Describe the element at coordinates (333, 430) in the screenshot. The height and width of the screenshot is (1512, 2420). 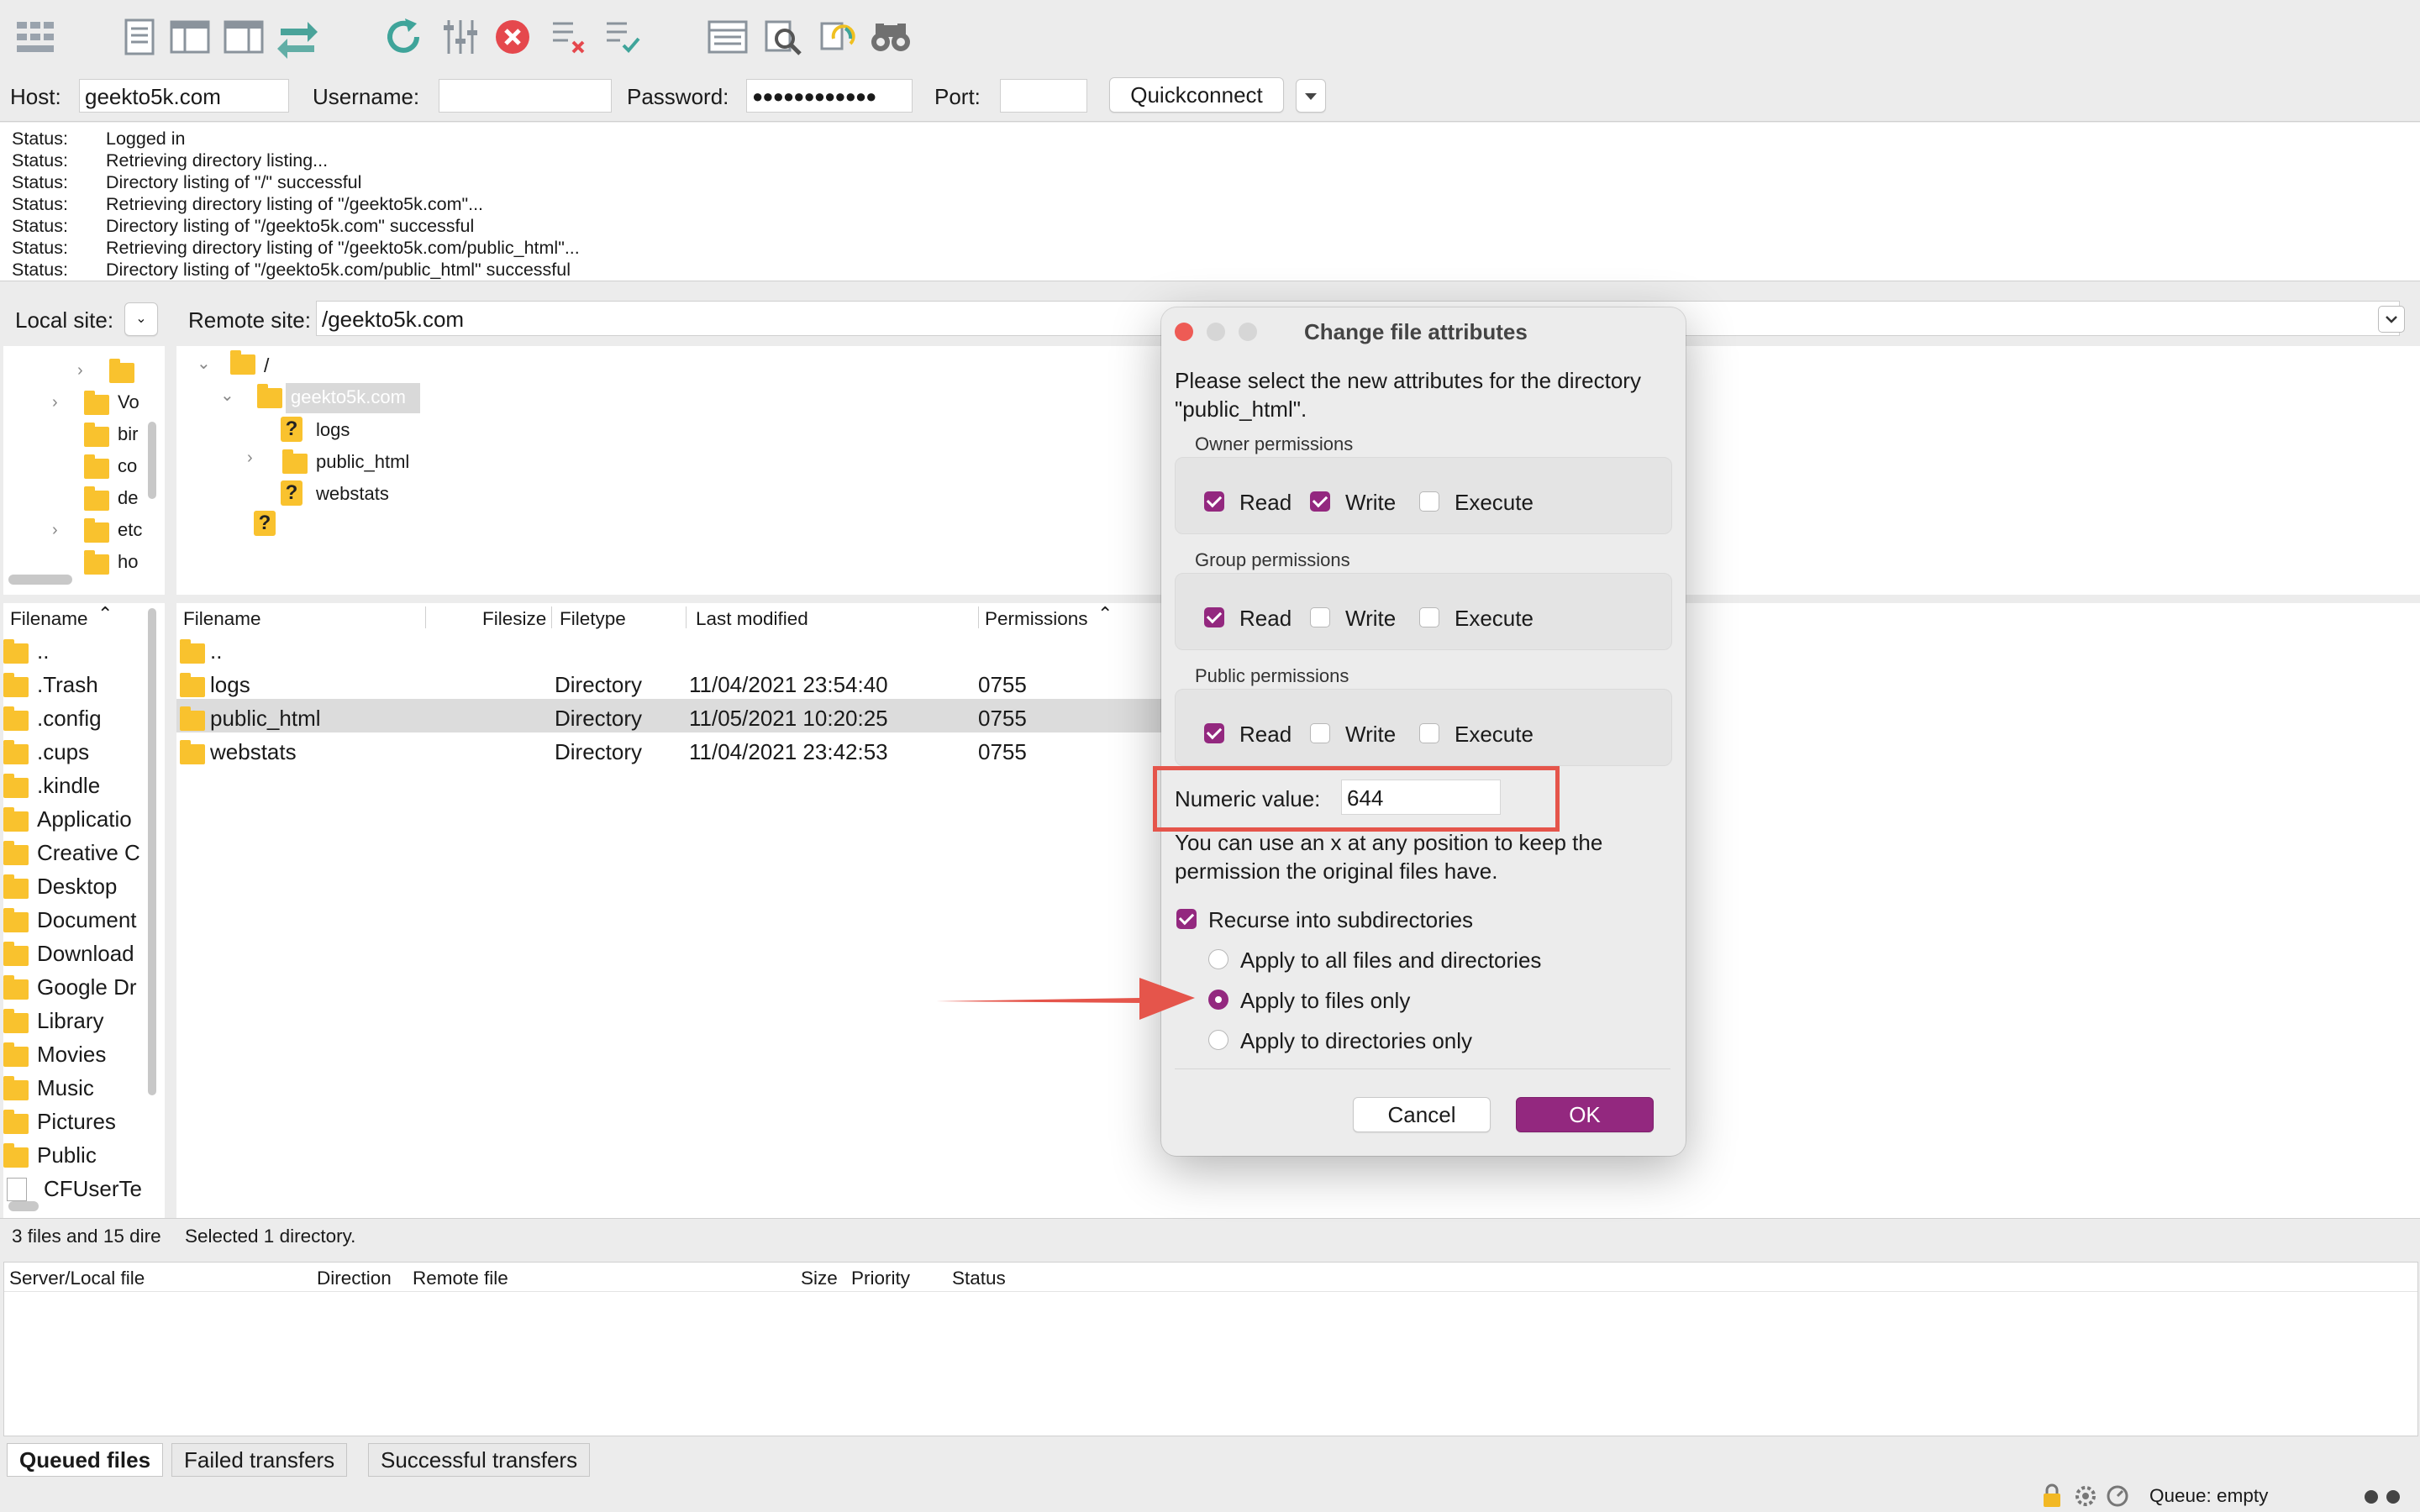
I see `remote-tree-item: logs` at that location.